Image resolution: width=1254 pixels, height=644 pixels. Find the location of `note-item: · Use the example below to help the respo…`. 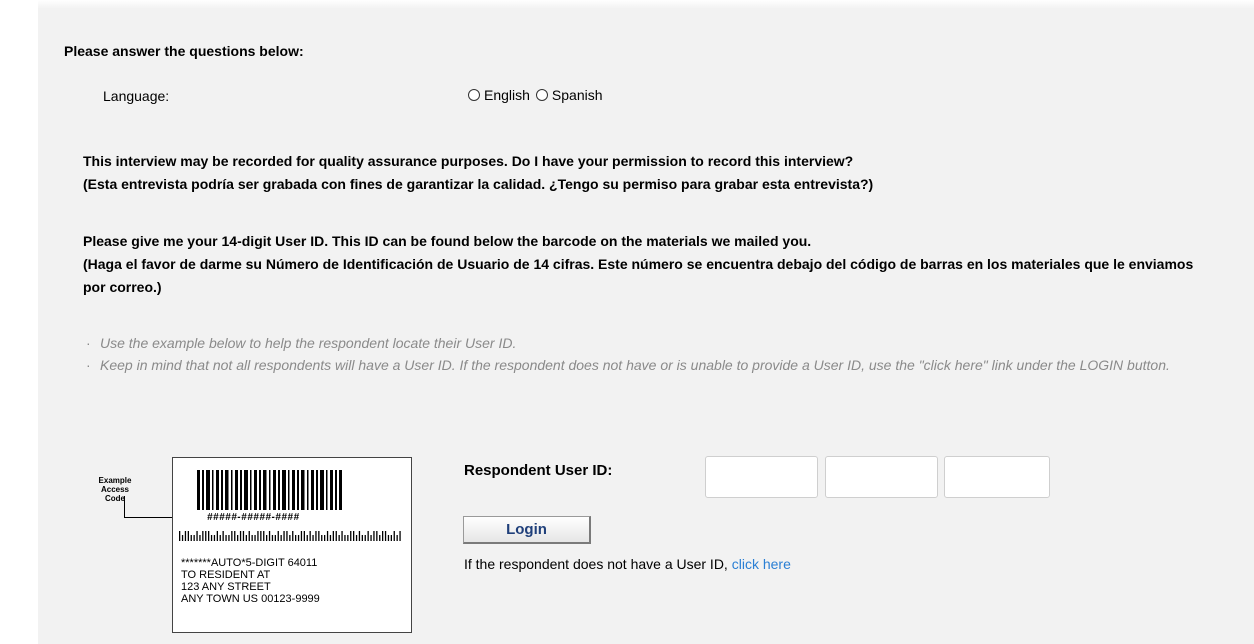

note-item: · Use the example below to help the respo… is located at coordinates (301, 343).